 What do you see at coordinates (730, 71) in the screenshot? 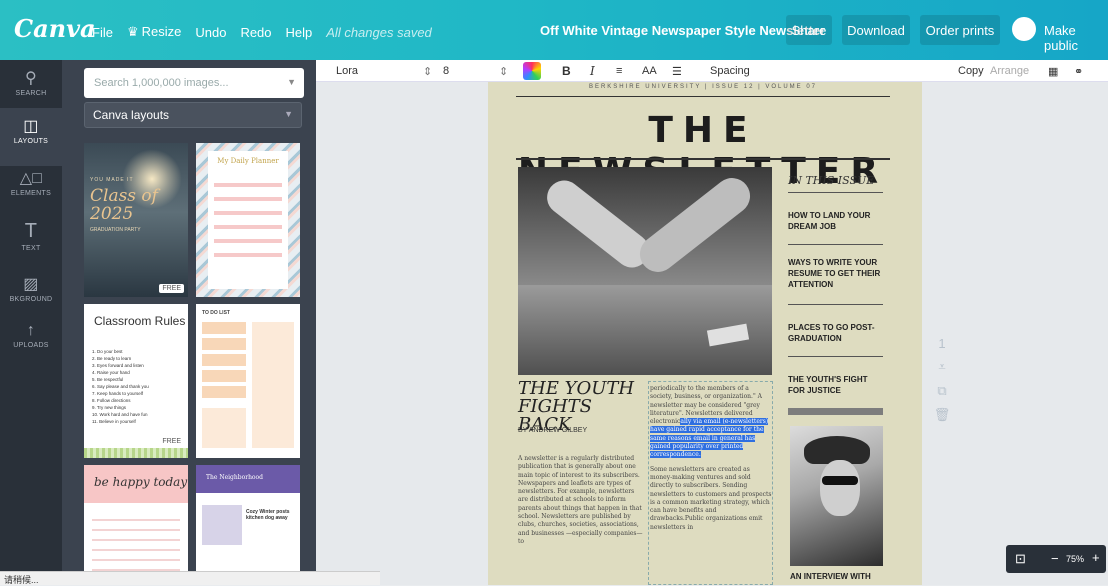
I see `spacing-button: Spacing` at bounding box center [730, 71].